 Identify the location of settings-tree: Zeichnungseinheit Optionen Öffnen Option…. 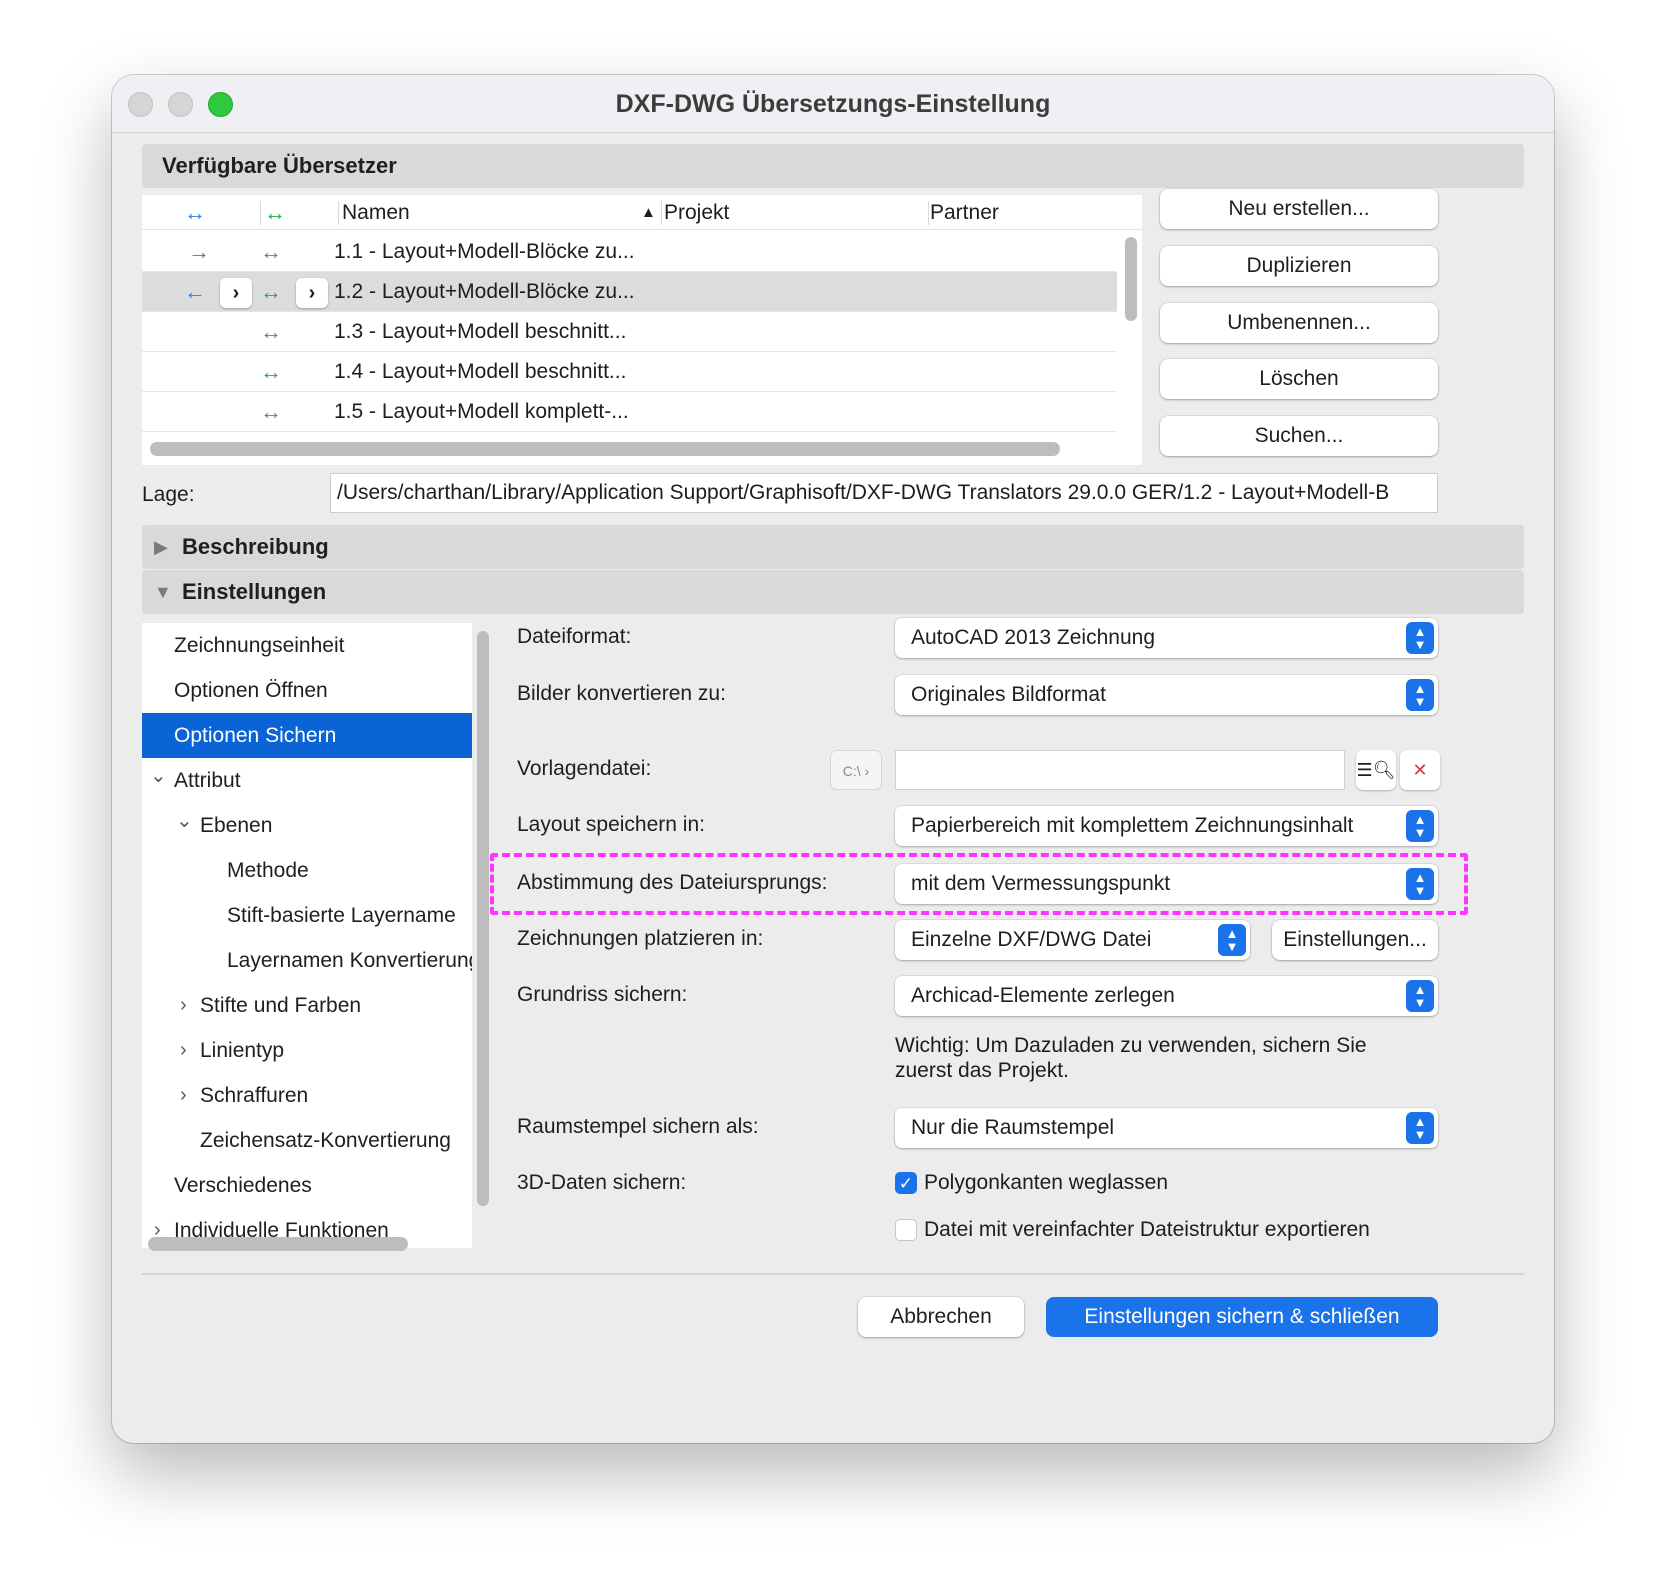
(307, 935).